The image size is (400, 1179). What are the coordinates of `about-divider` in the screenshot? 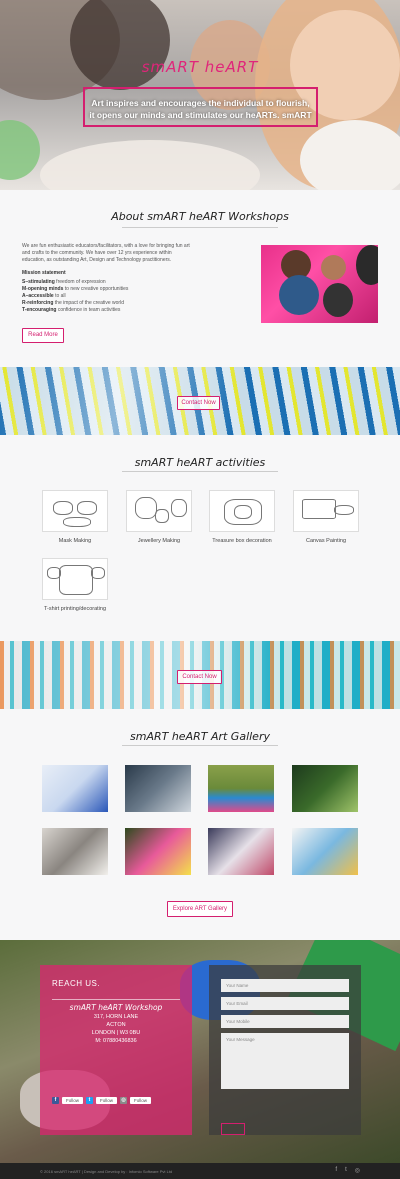 It's located at (200, 227).